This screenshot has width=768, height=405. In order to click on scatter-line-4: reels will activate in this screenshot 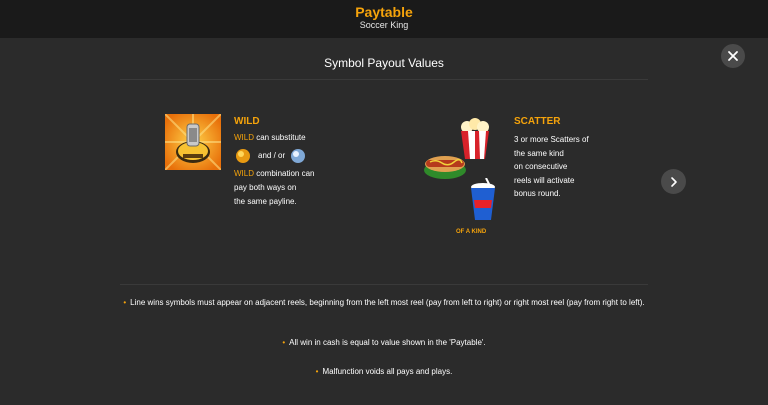, I will do `click(544, 180)`.